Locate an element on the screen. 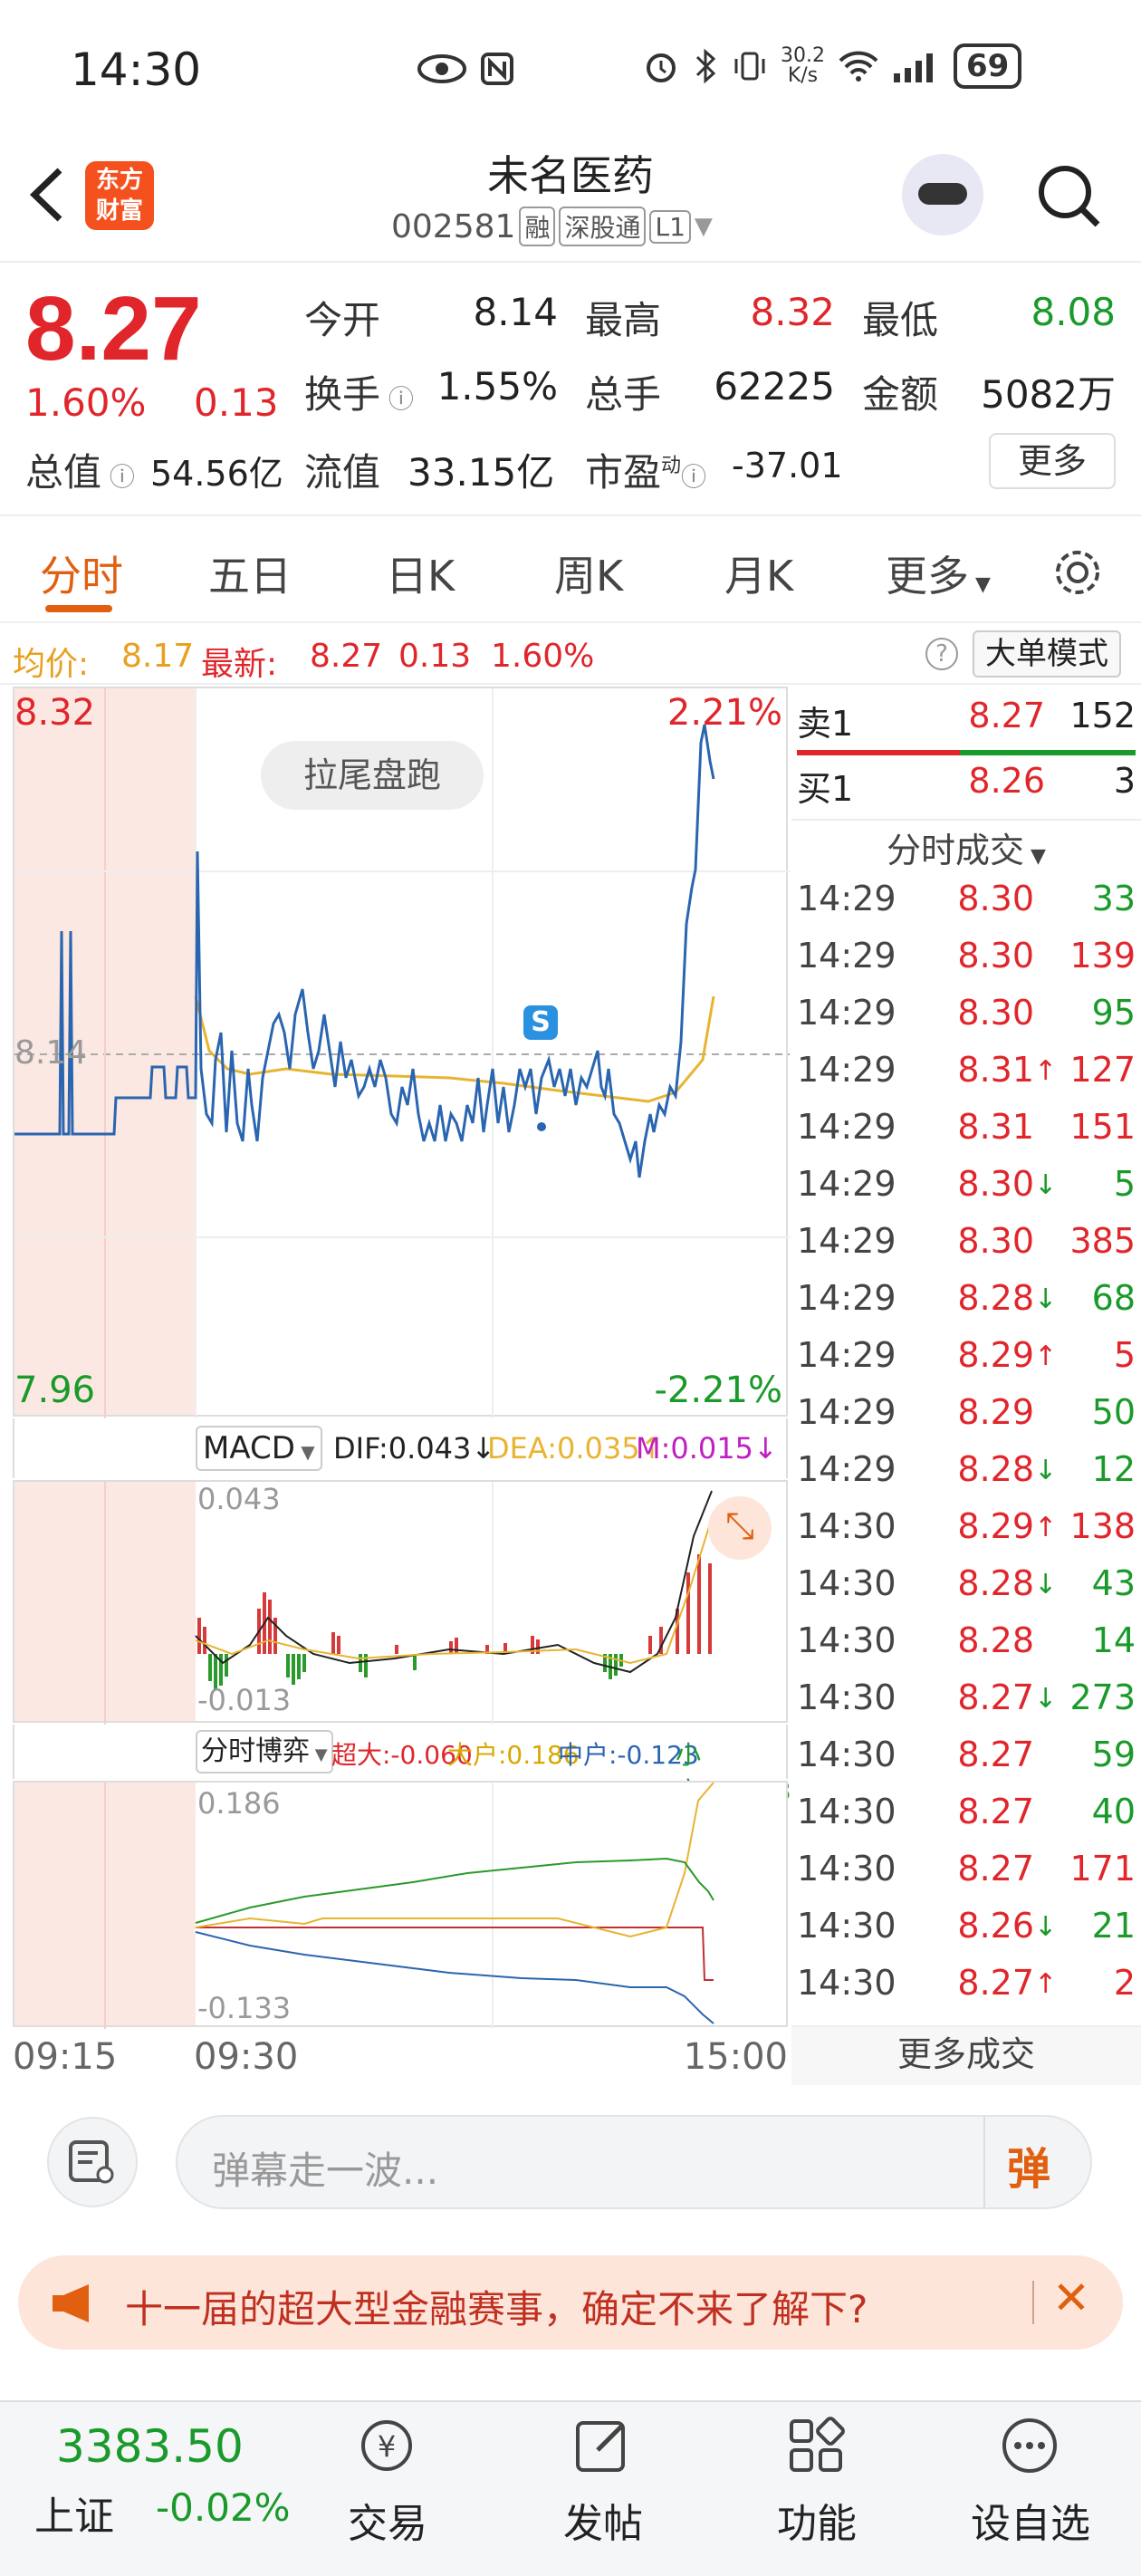 Image resolution: width=1141 pixels, height=2576 pixels. index-value: 3383.50 is located at coordinates (150, 2446).